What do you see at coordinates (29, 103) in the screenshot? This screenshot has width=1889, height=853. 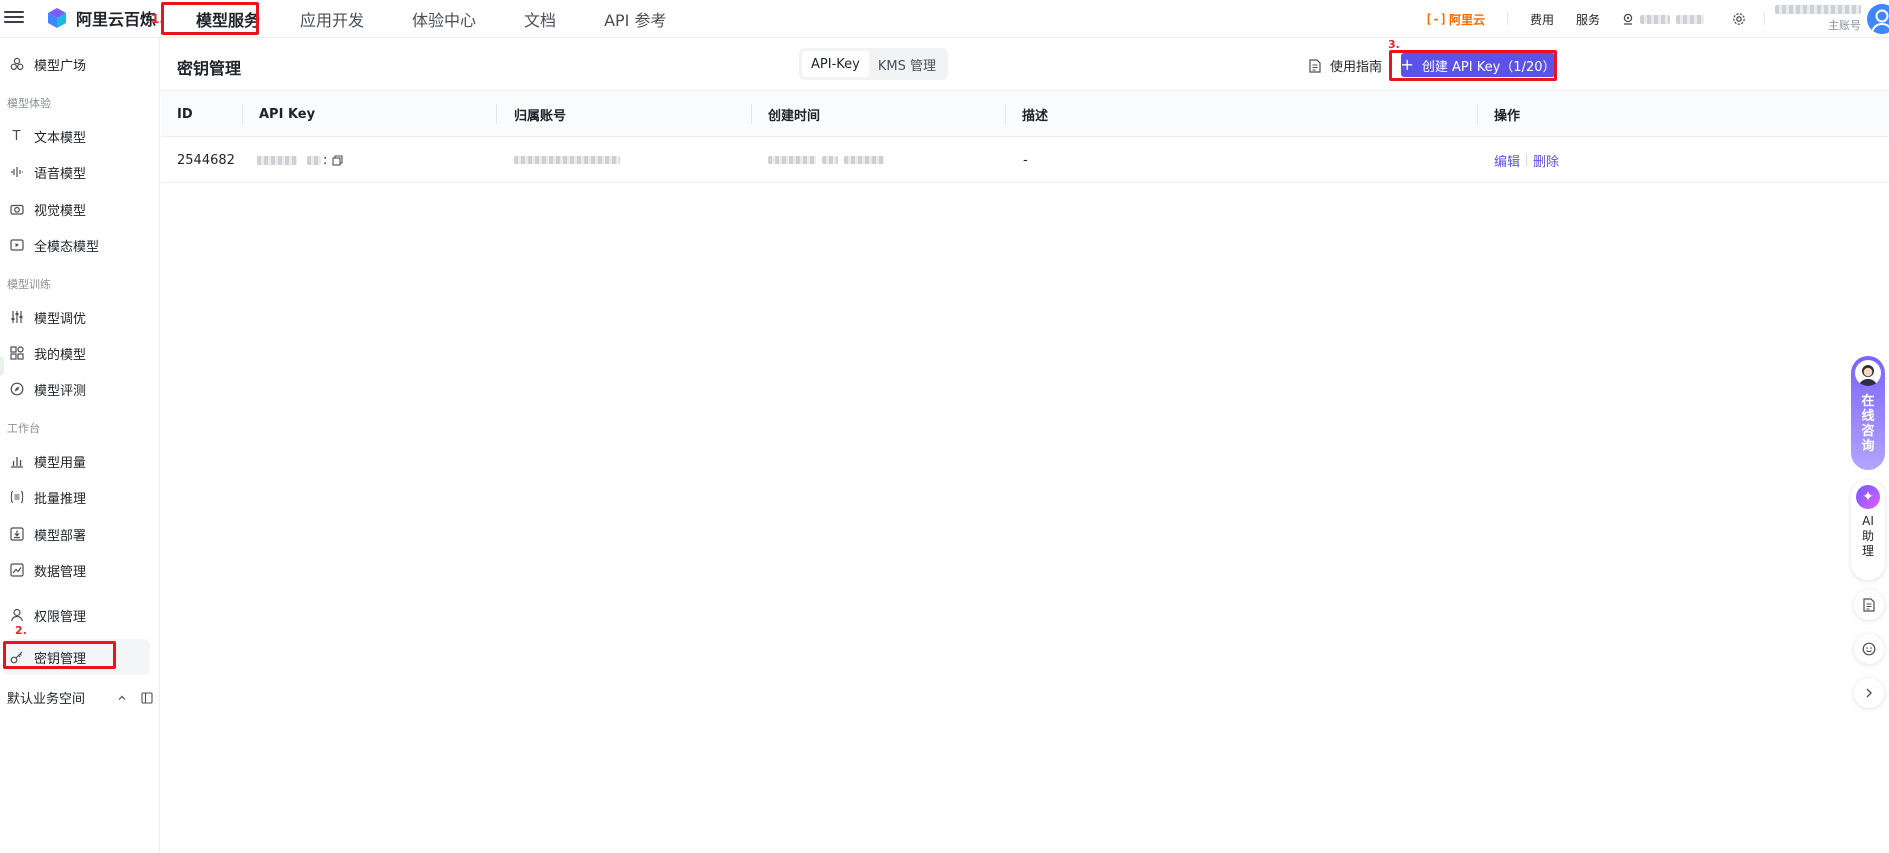 I see `sidebar-group-experience: 模型体验` at bounding box center [29, 103].